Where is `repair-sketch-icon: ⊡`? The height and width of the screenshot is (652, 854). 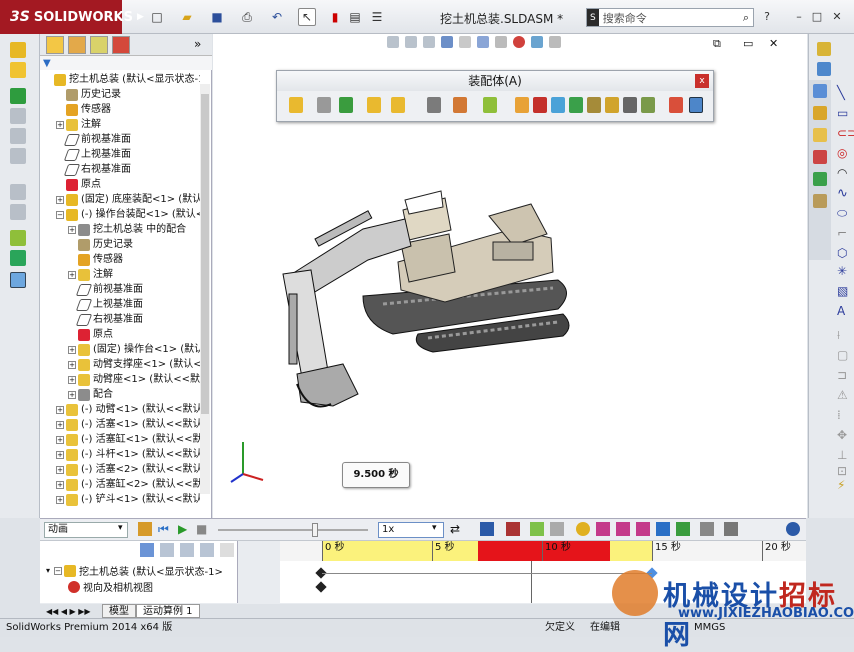
repair-sketch-icon: ⊡ is located at coordinates (842, 471).